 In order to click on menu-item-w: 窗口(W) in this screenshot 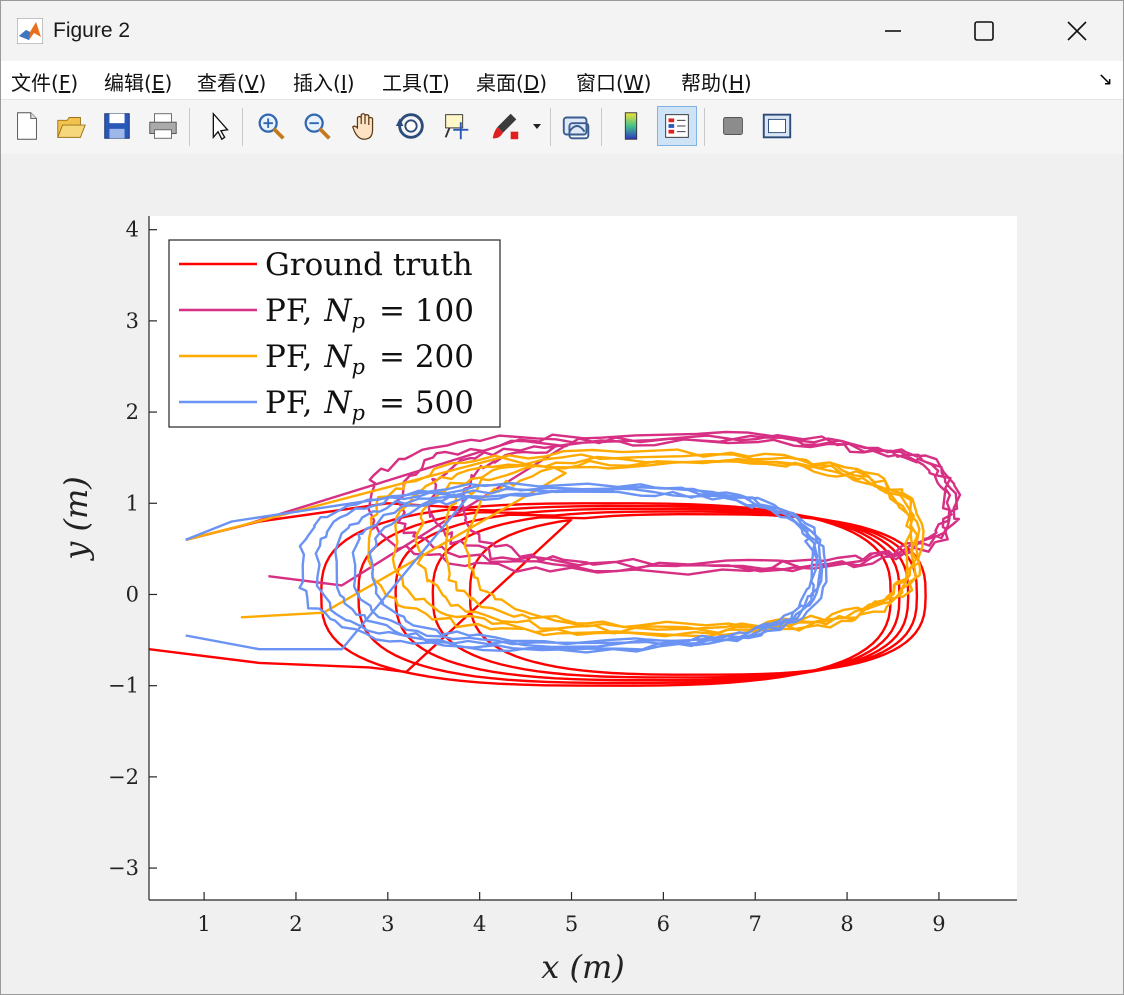, I will do `click(613, 81)`.